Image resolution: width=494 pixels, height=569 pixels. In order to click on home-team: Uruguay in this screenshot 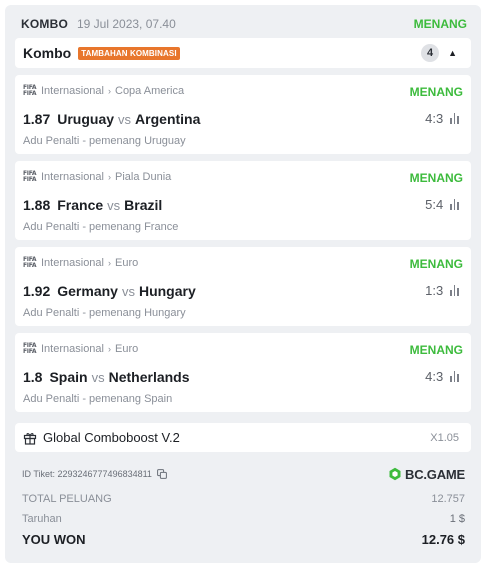, I will do `click(86, 119)`.